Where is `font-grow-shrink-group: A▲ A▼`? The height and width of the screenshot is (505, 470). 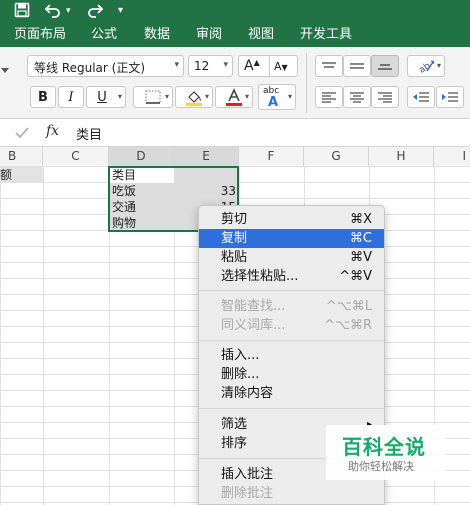
font-grow-shrink-group: A▲ A▼ is located at coordinates (268, 66).